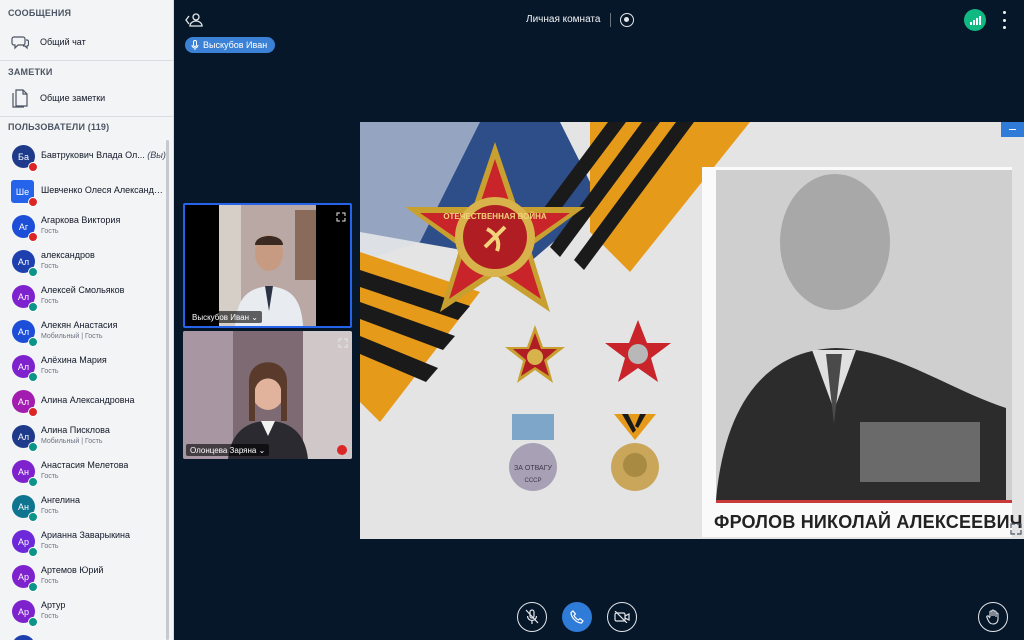 The width and height of the screenshot is (1024, 640). Describe the element at coordinates (84, 227) in the screenshot. I see `user-list-item: Аг Агаркова Виктория Гость` at that location.